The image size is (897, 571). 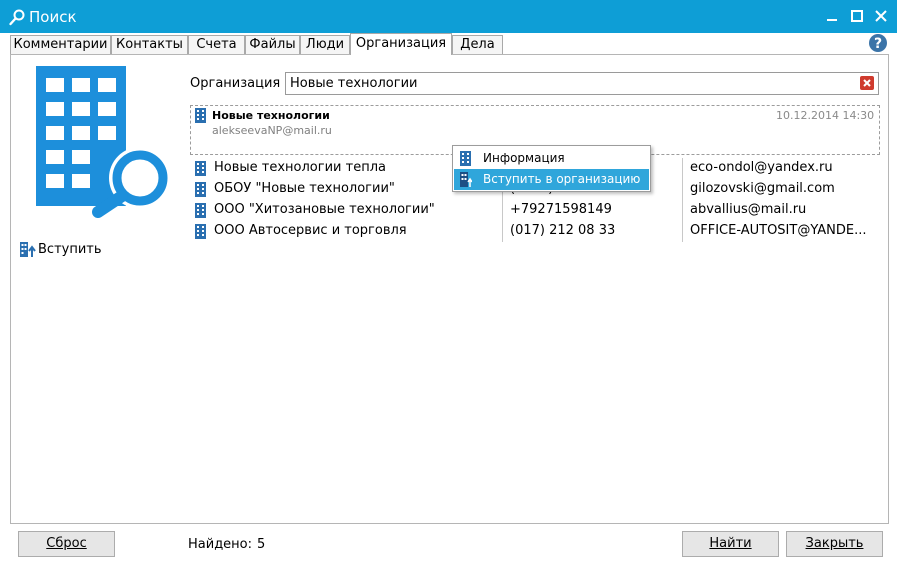 I want to click on close-button: Закрыть, so click(x=834, y=544).